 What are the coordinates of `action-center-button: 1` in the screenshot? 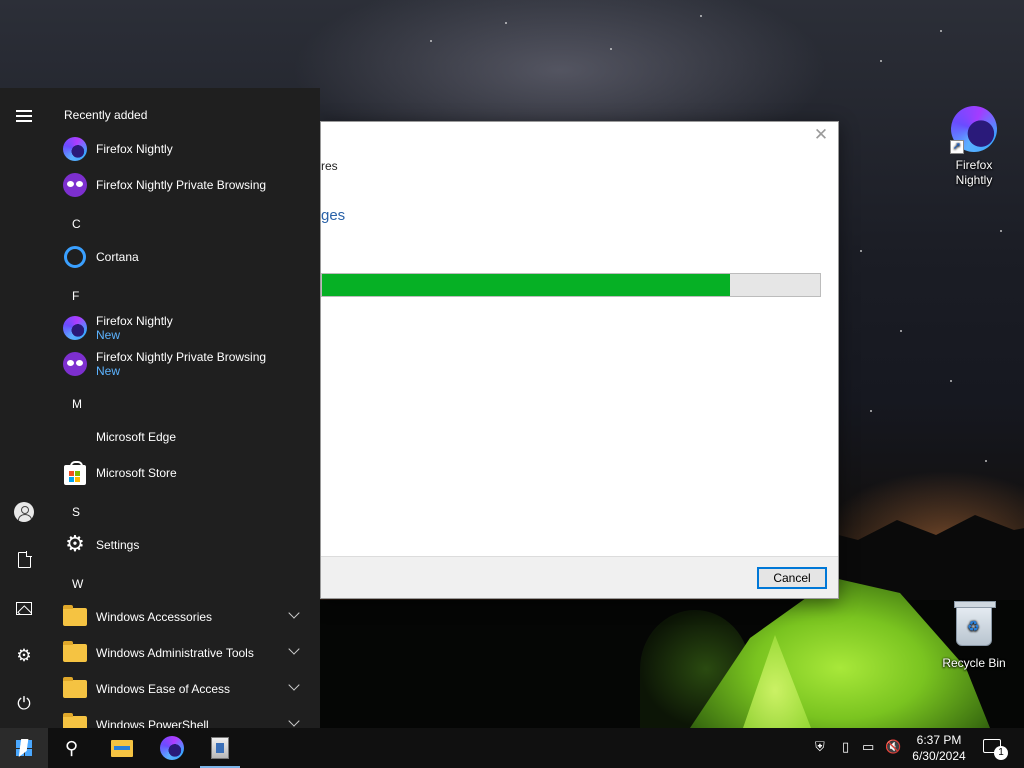 It's located at (994, 748).